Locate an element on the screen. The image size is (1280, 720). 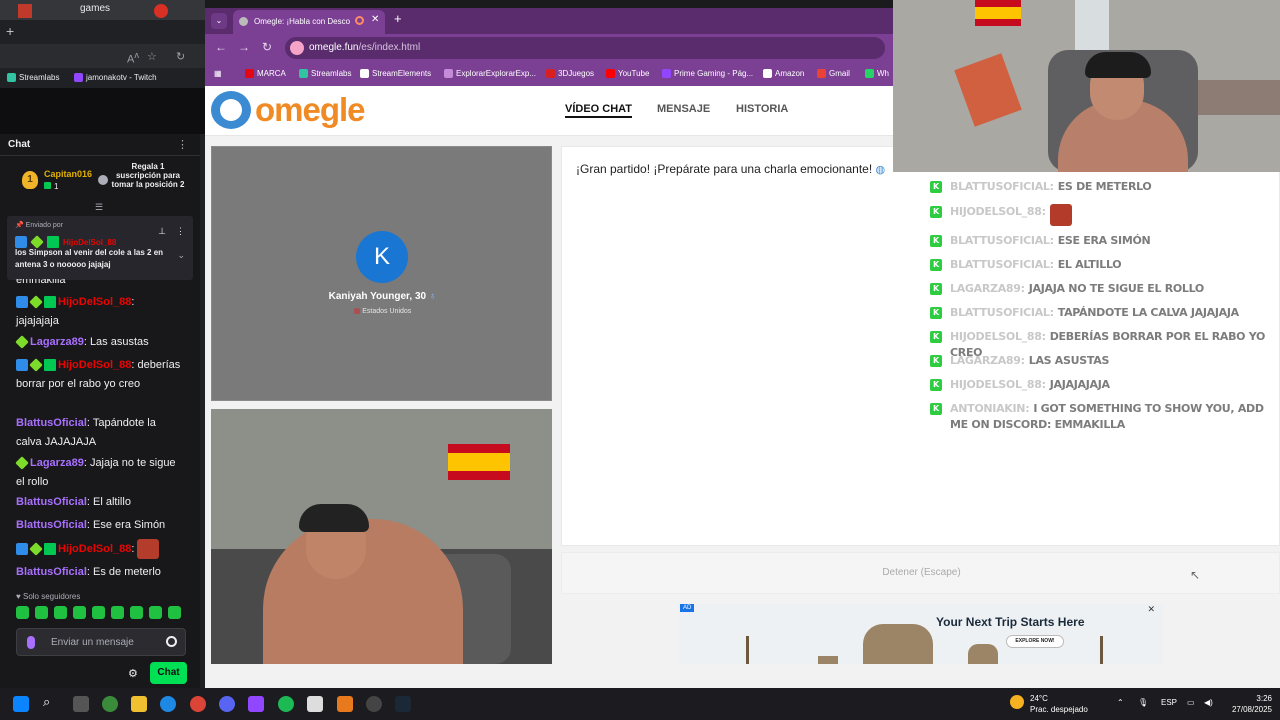
tab-search-icon: ⌄ is located at coordinates (219, 21).